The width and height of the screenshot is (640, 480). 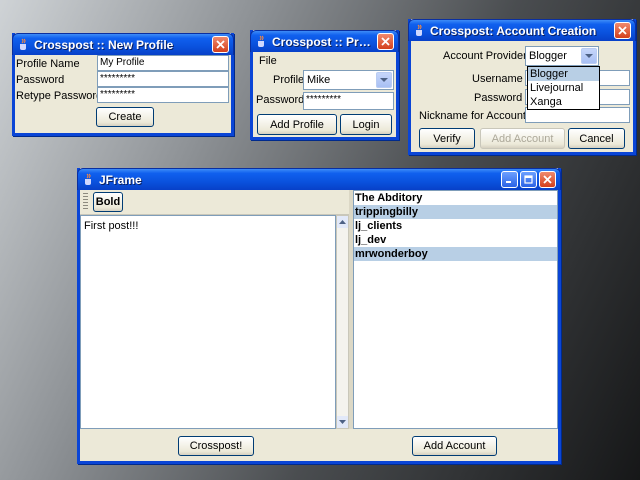 I want to click on username-label: Username, so click(x=497, y=79).